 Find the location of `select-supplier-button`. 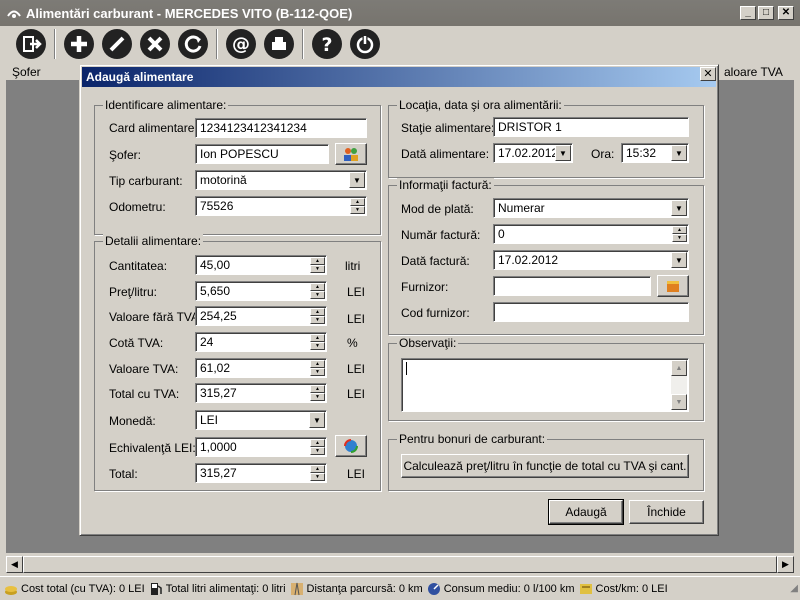

select-supplier-button is located at coordinates (673, 286).